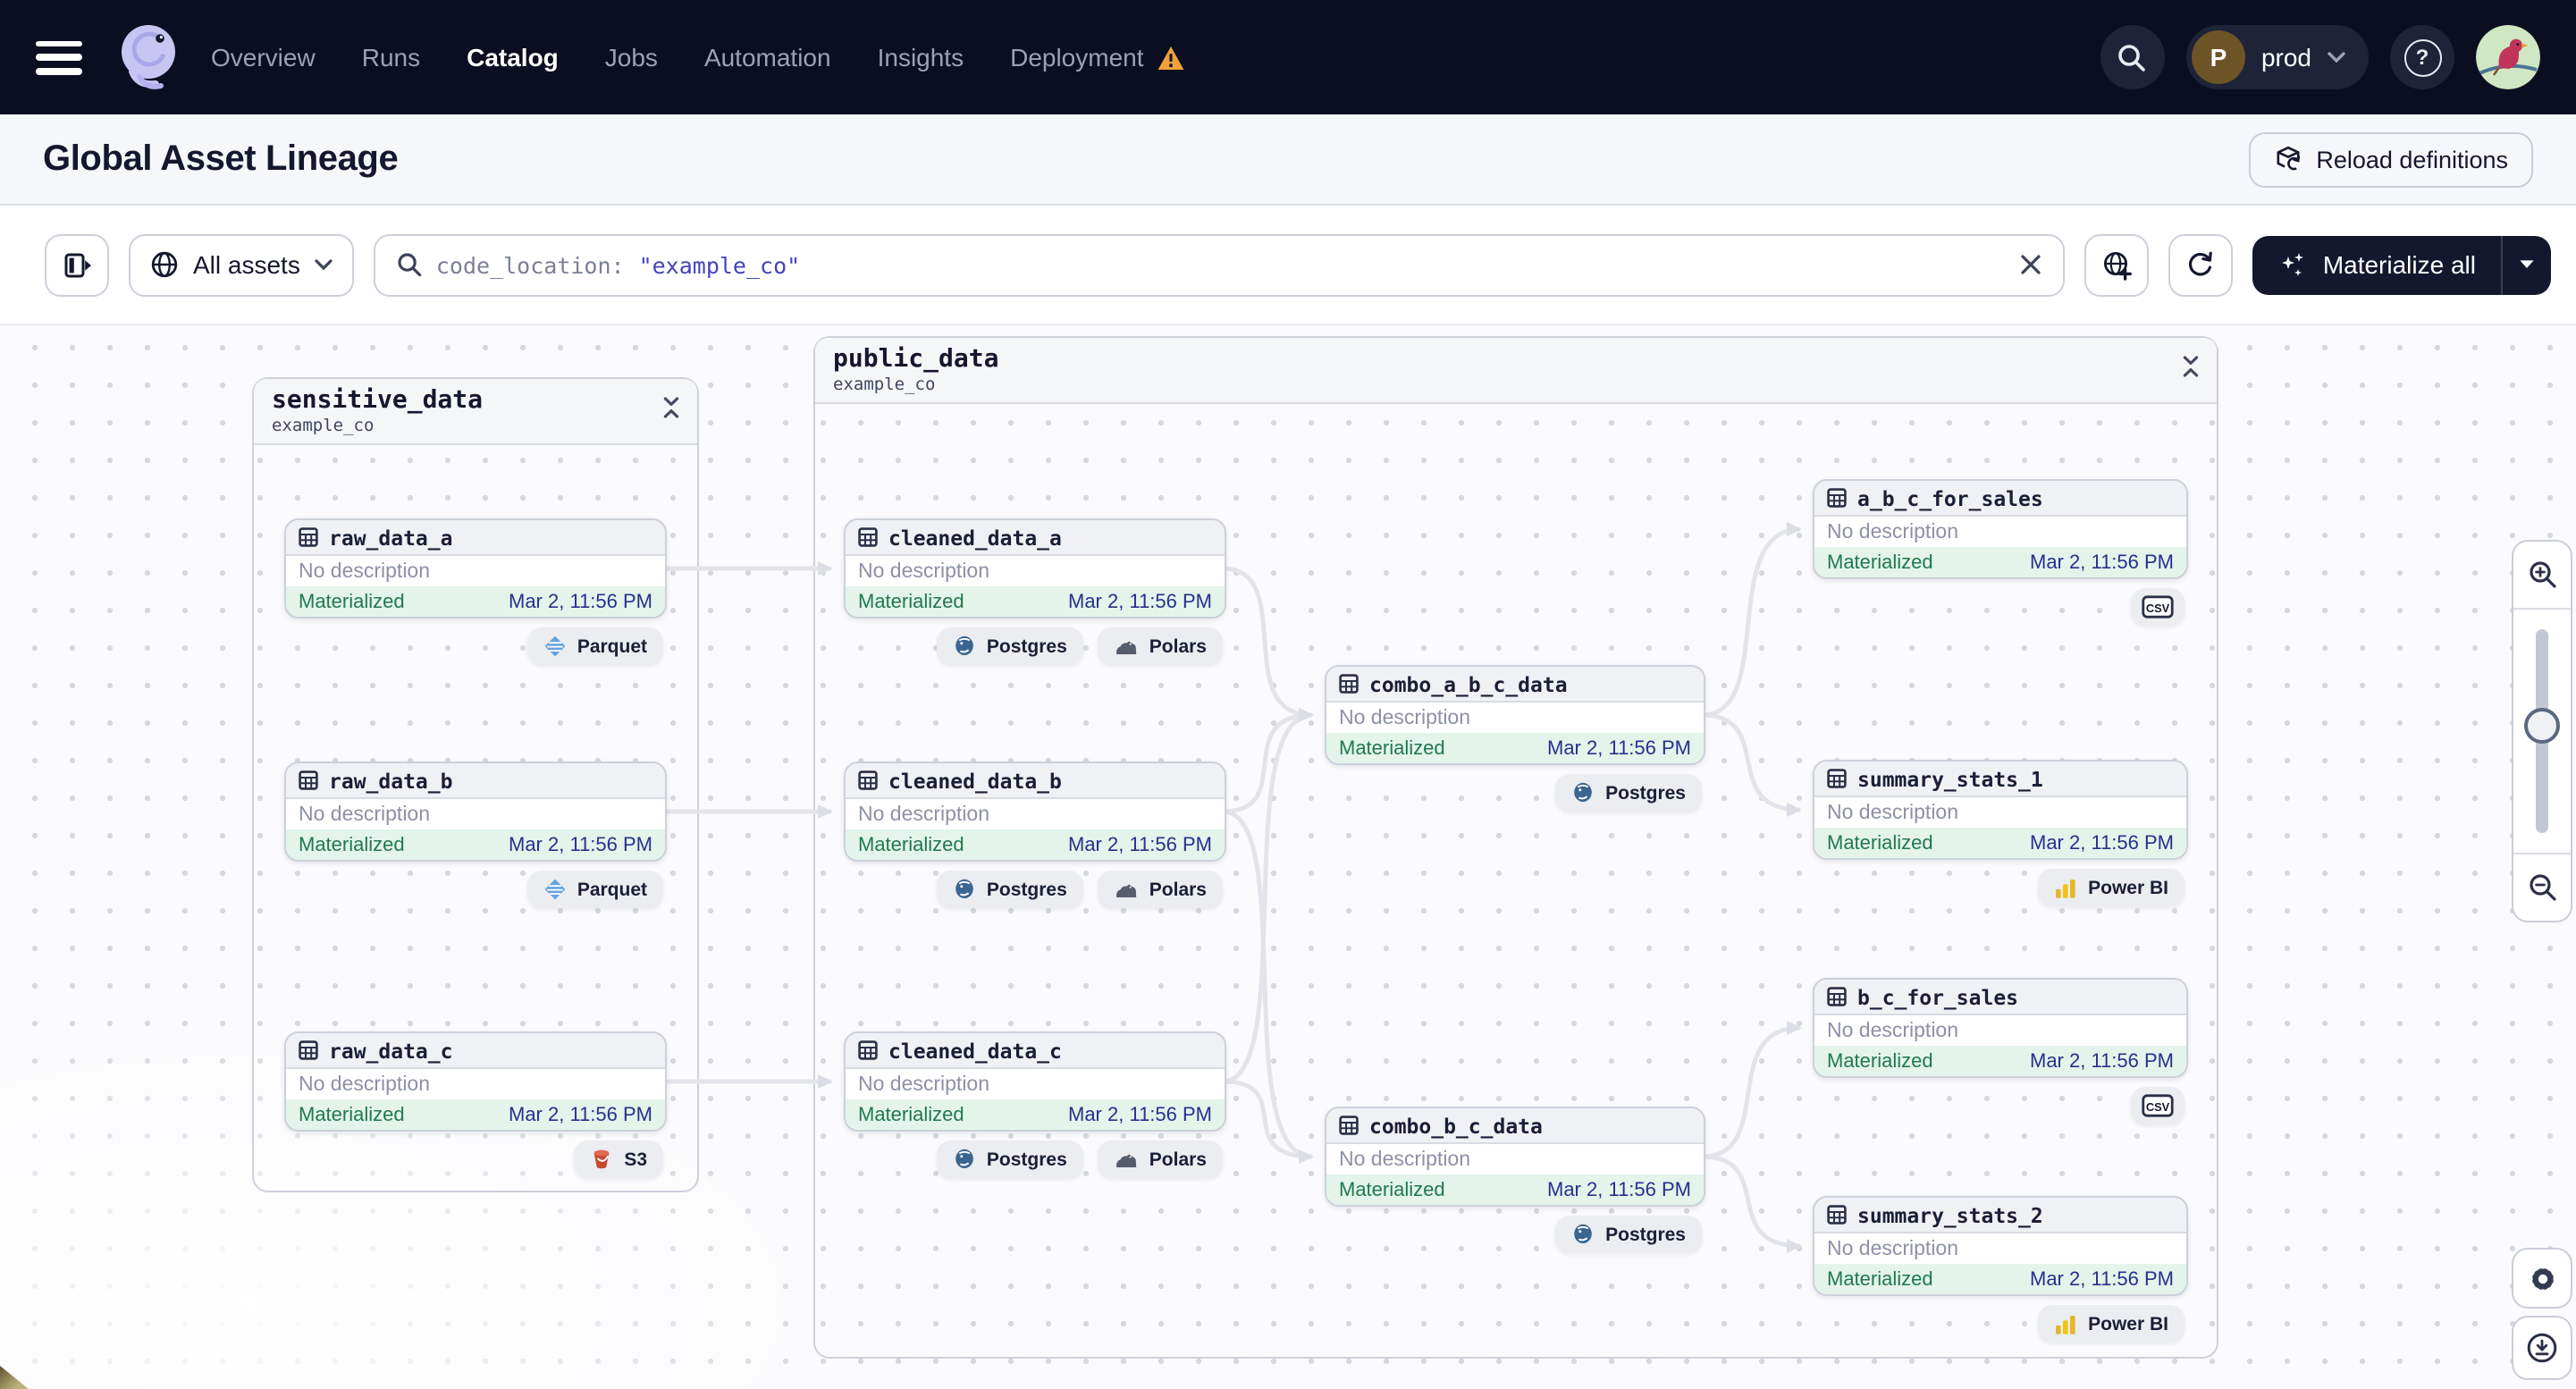  What do you see at coordinates (476, 538) in the screenshot?
I see `asset-node-header: raw_data_a` at bounding box center [476, 538].